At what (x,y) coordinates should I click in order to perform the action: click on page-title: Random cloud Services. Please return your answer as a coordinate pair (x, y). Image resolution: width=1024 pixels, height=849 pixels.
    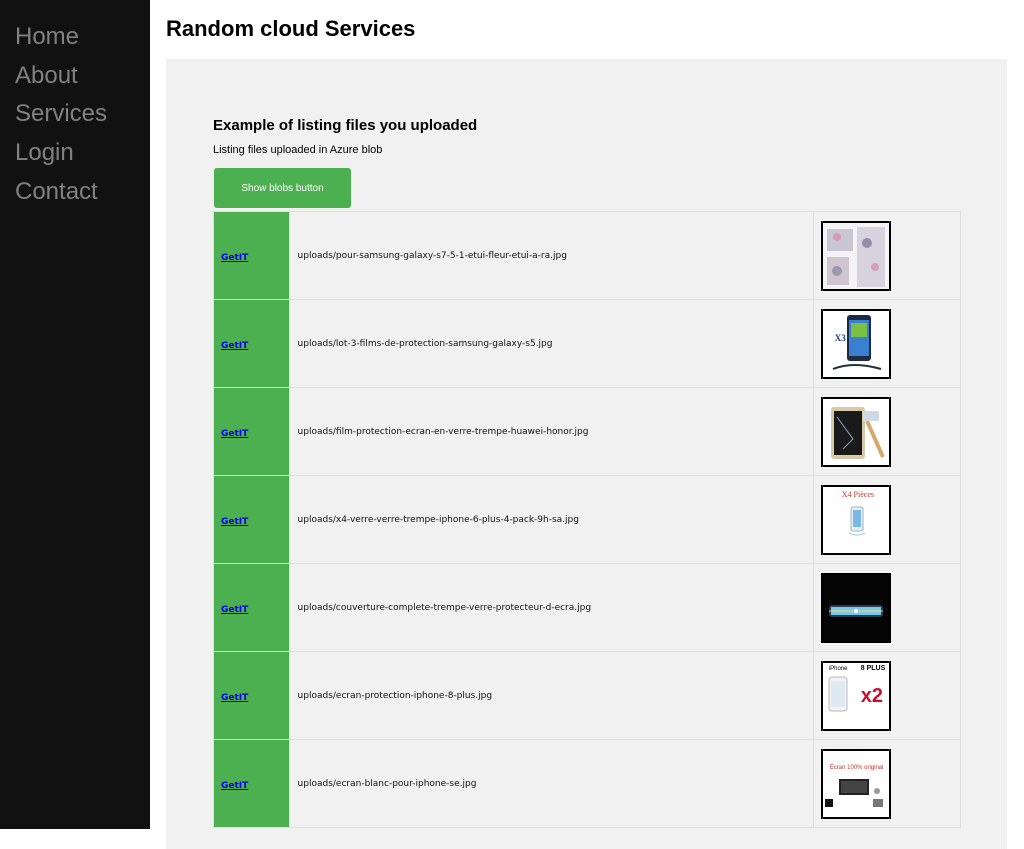
    Looking at the image, I should click on (291, 28).